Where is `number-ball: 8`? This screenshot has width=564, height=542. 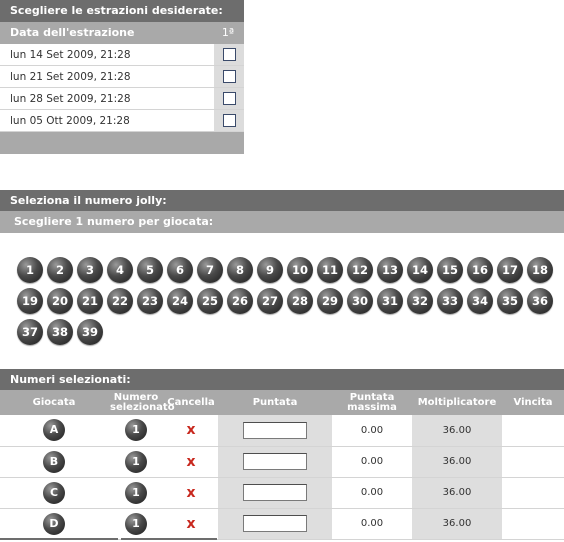 number-ball: 8 is located at coordinates (240, 270).